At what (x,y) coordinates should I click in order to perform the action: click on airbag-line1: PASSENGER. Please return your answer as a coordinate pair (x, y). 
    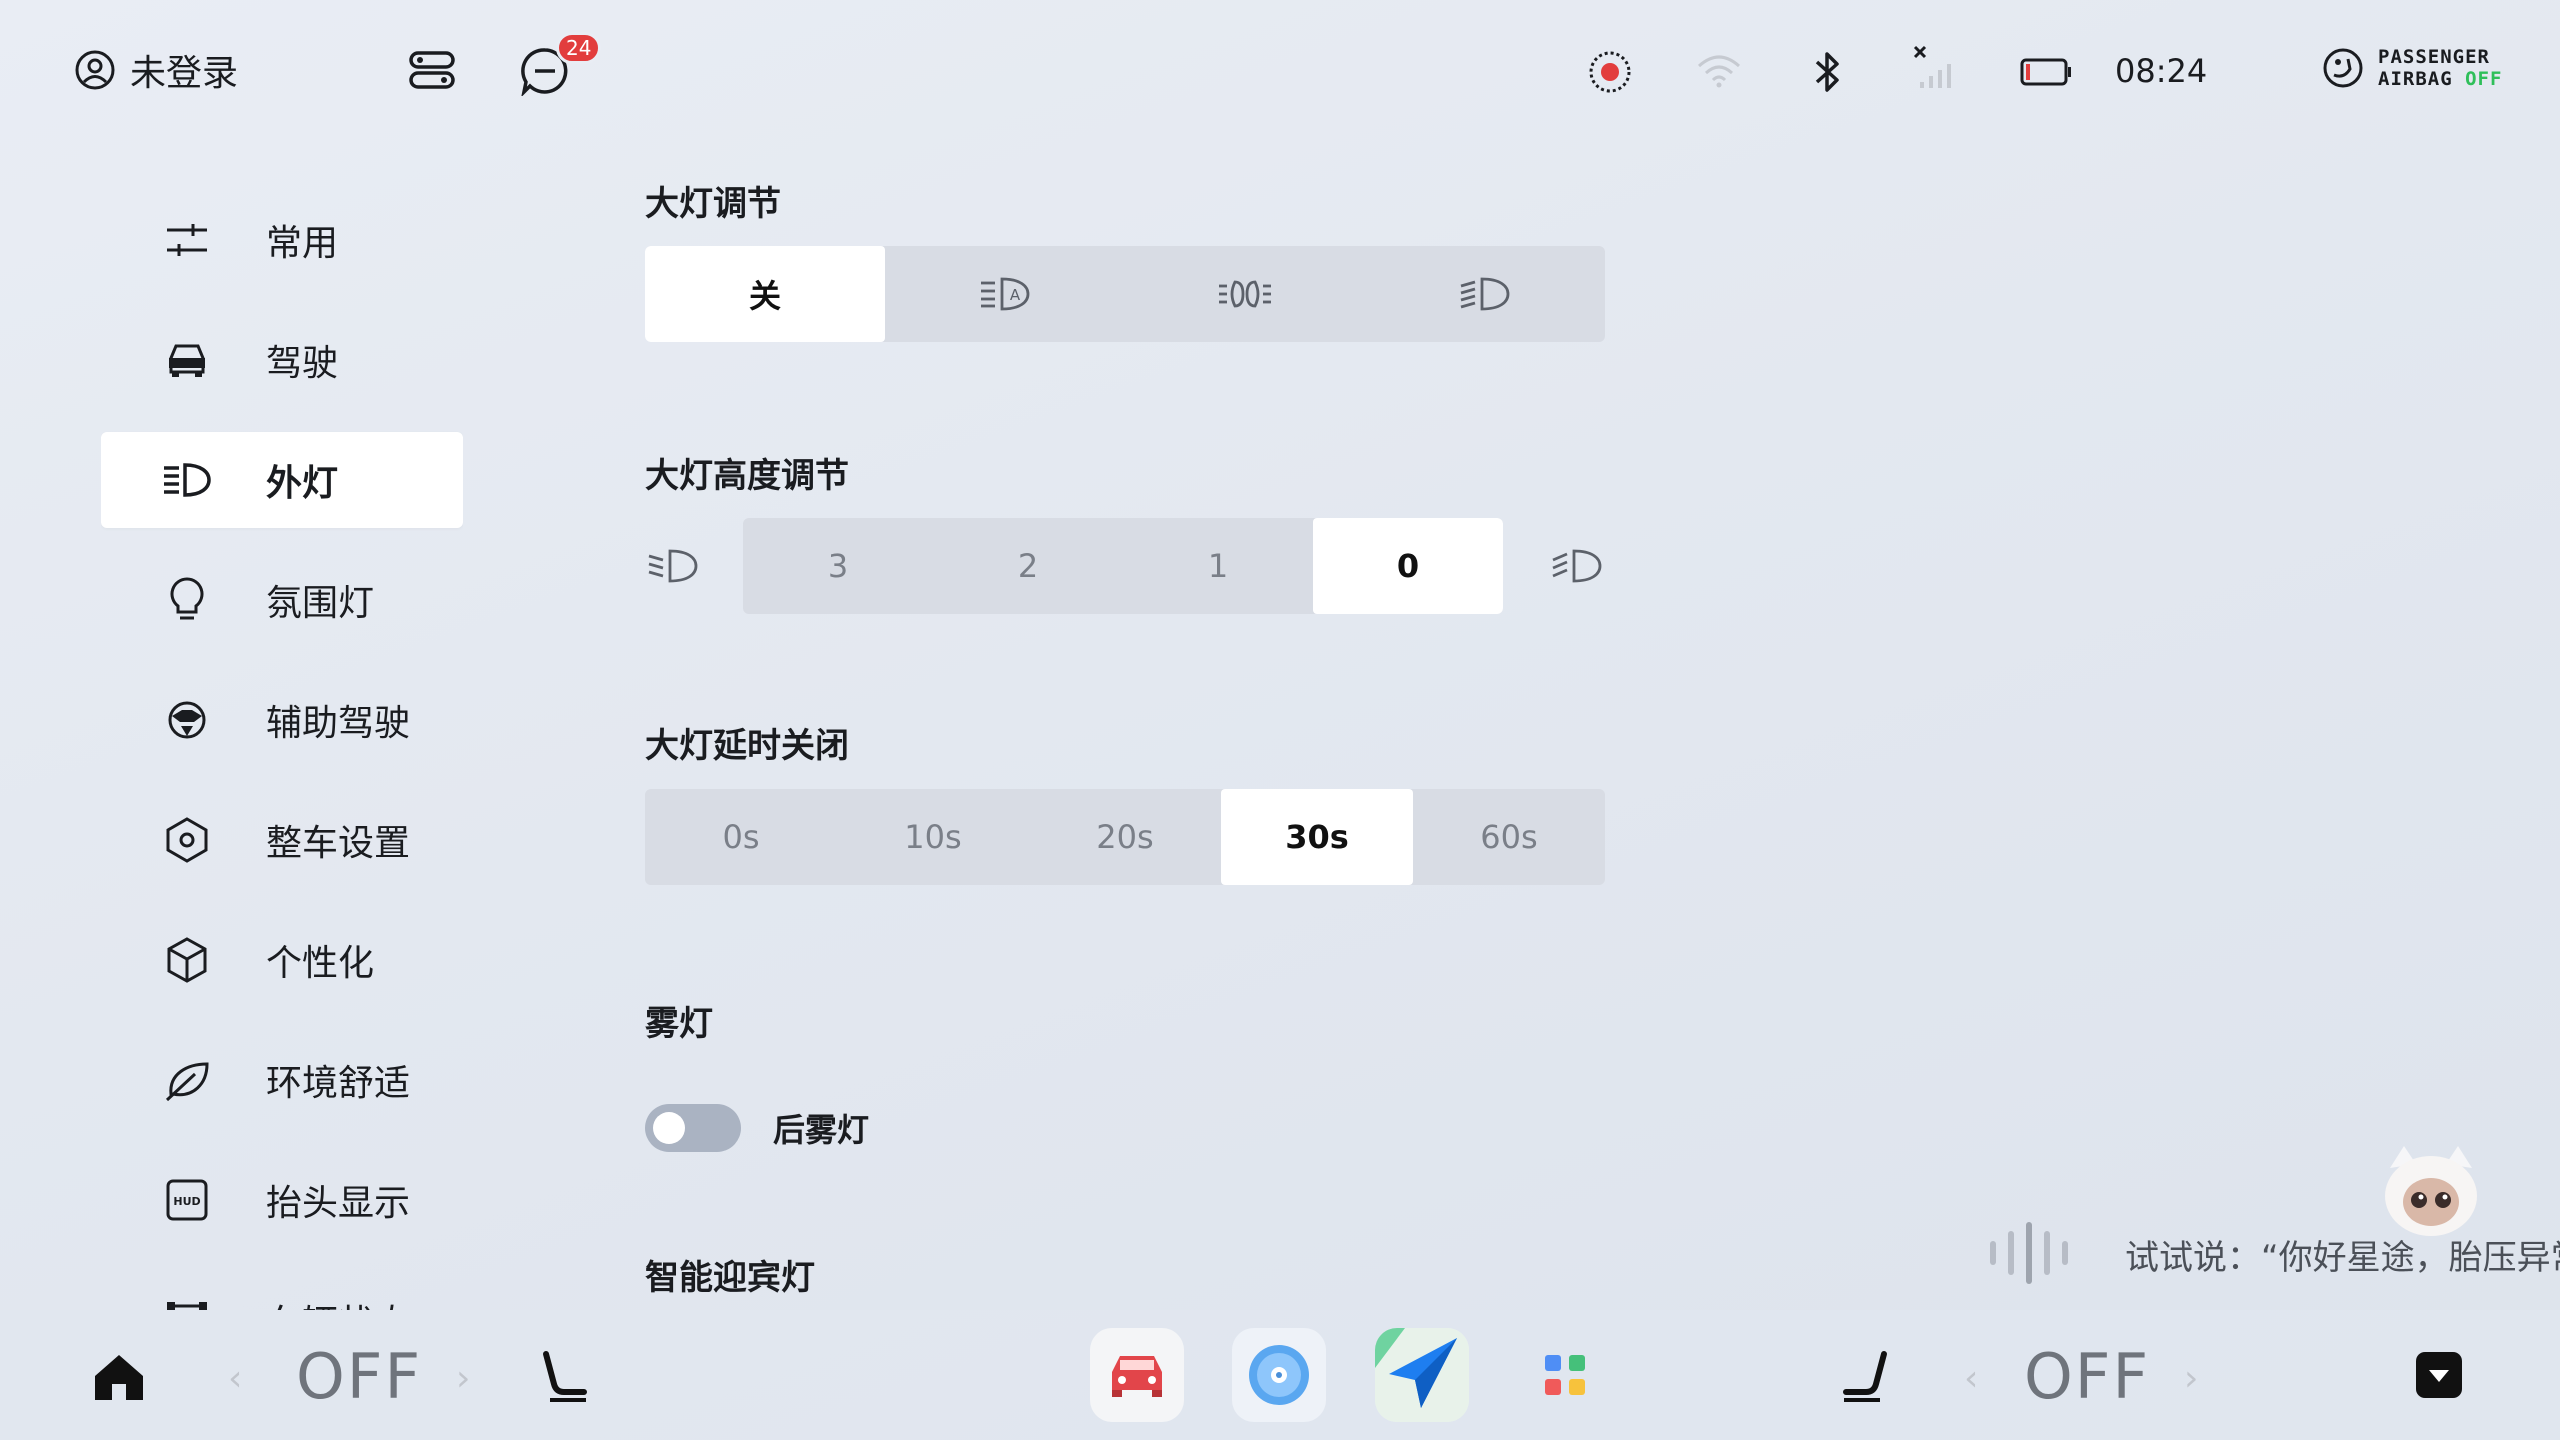
    Looking at the image, I should click on (2434, 57).